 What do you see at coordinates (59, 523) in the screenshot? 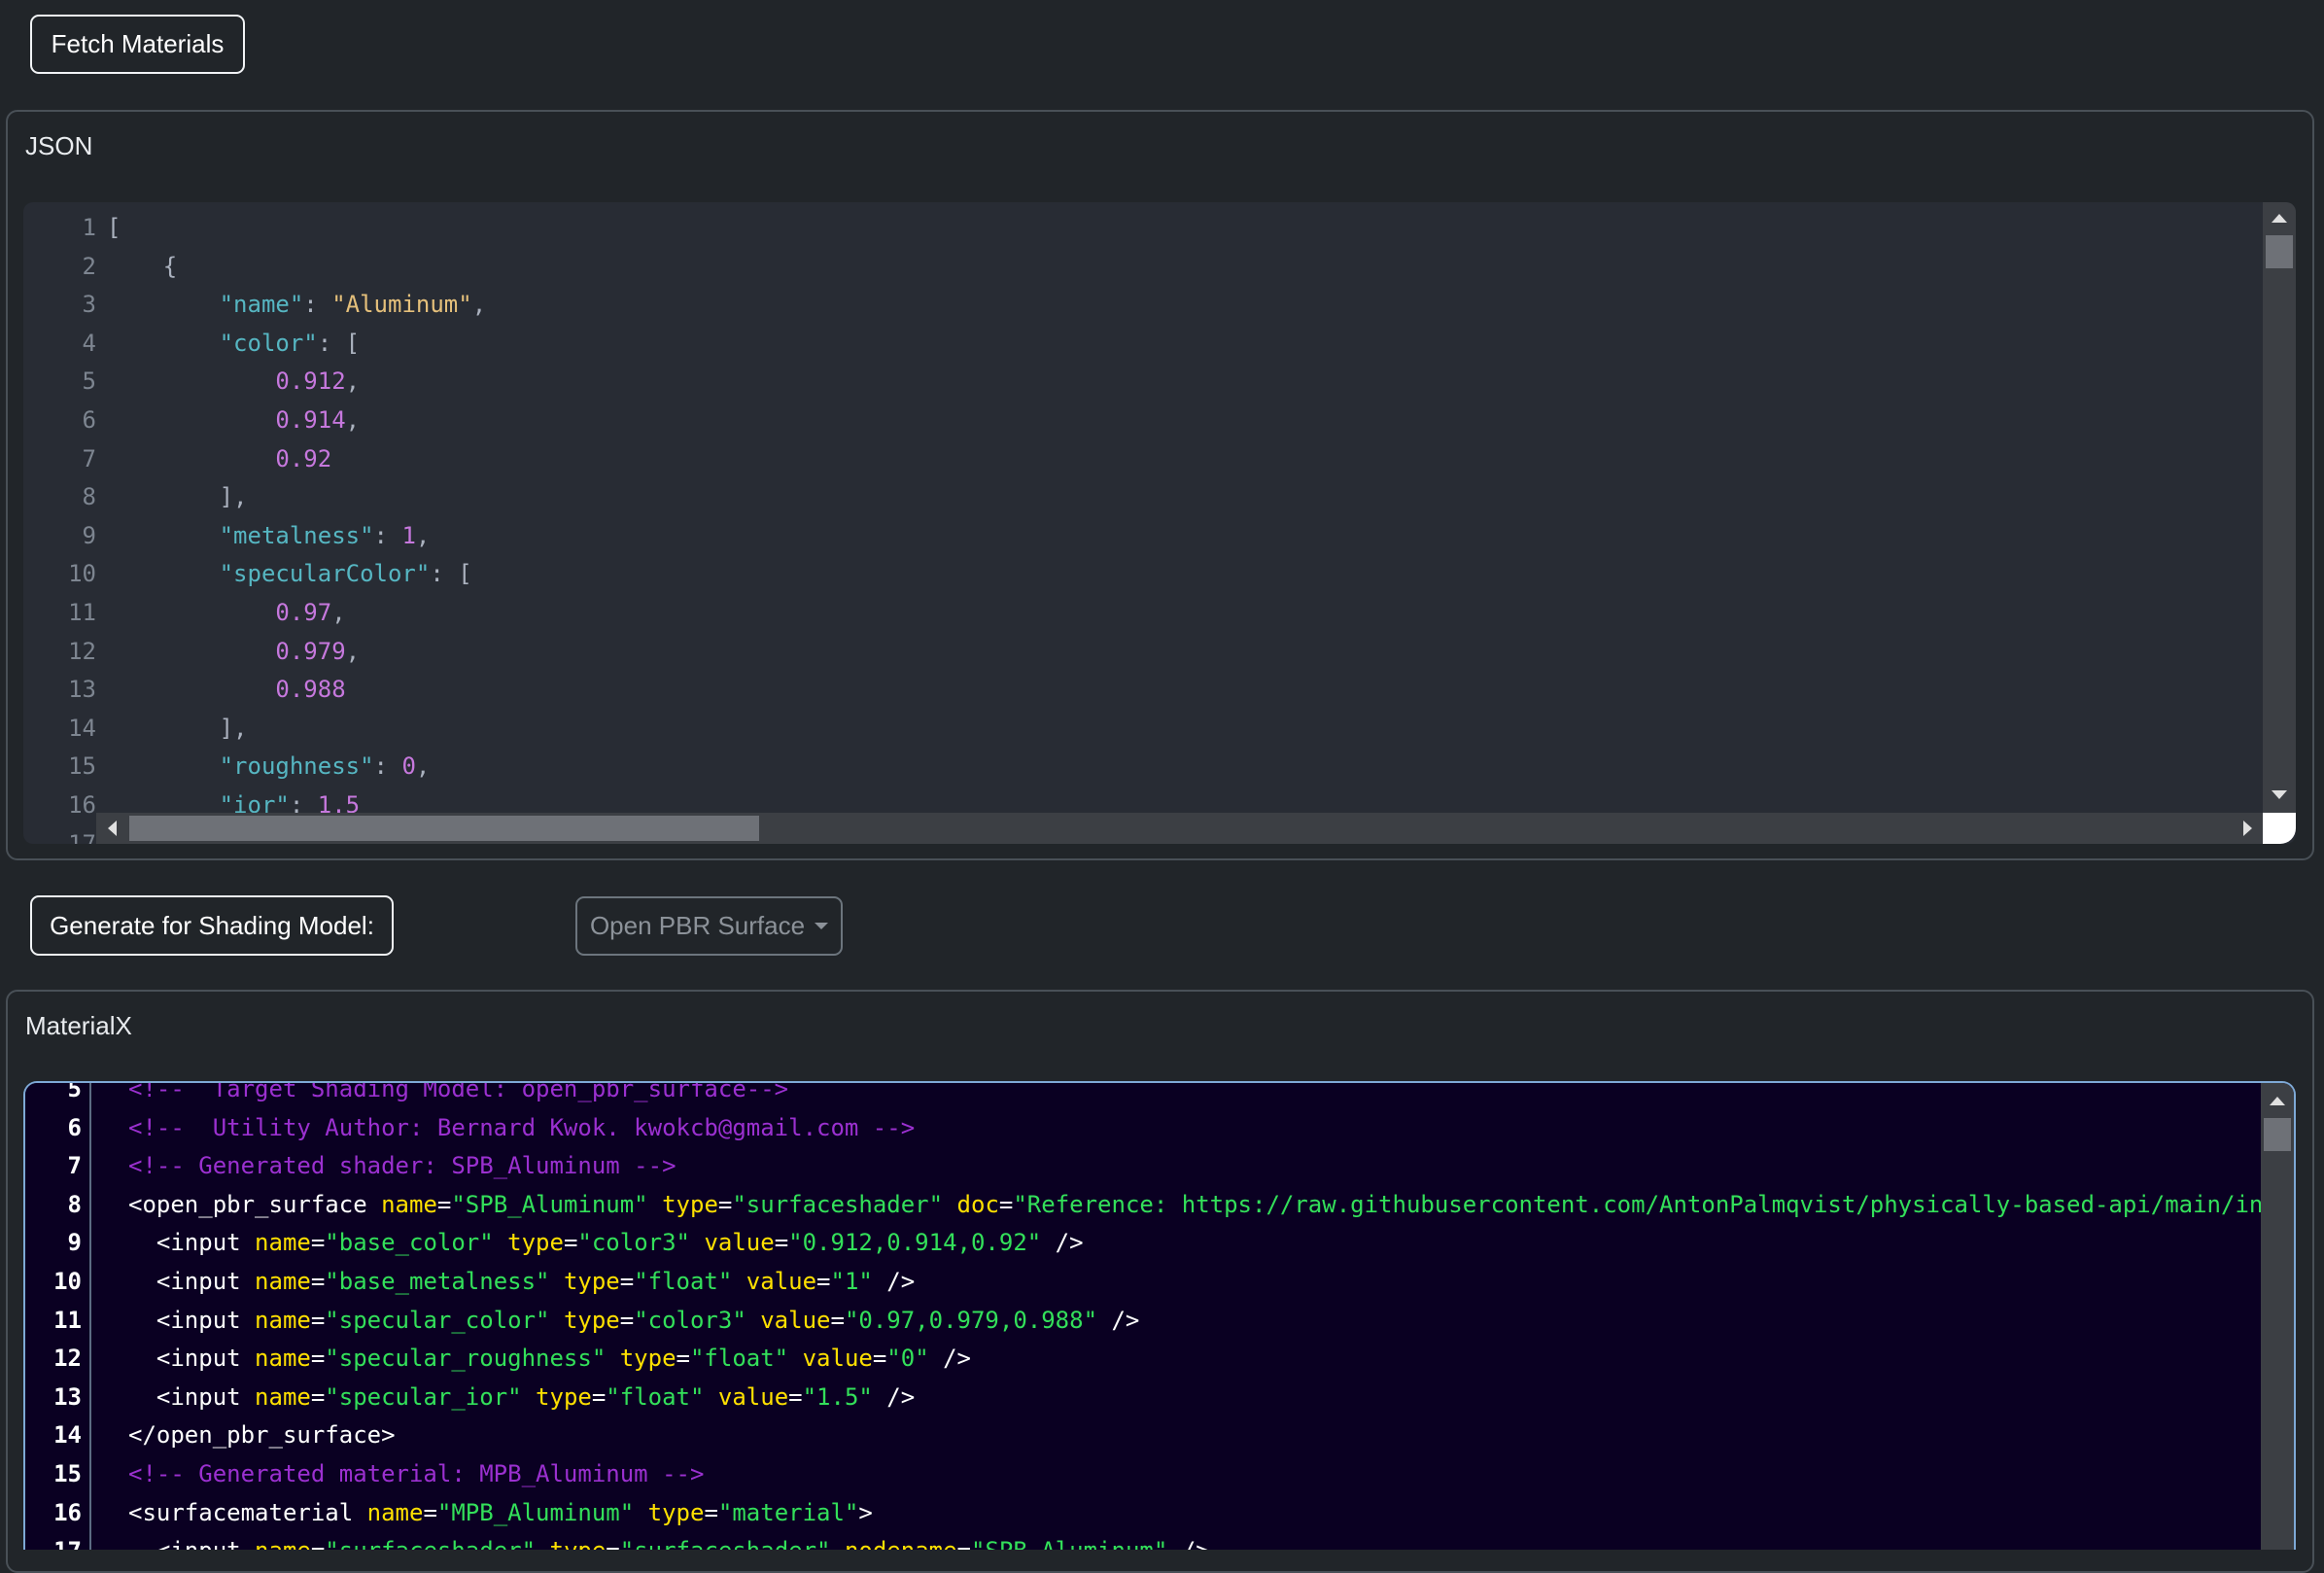
I see `json-line-numbers: 1 2 3 4 5 6 7 8 9 10 11 12 13 14 15 16 17` at bounding box center [59, 523].